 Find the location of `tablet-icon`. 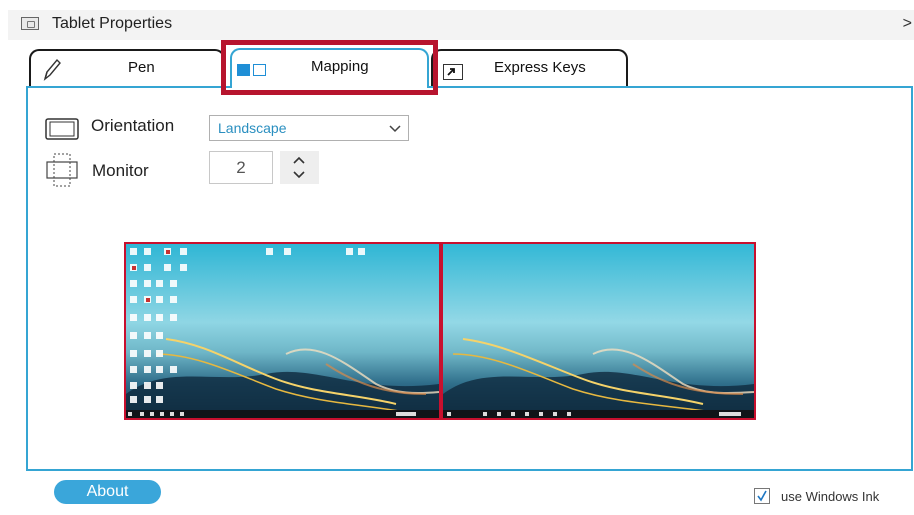

tablet-icon is located at coordinates (30, 23).